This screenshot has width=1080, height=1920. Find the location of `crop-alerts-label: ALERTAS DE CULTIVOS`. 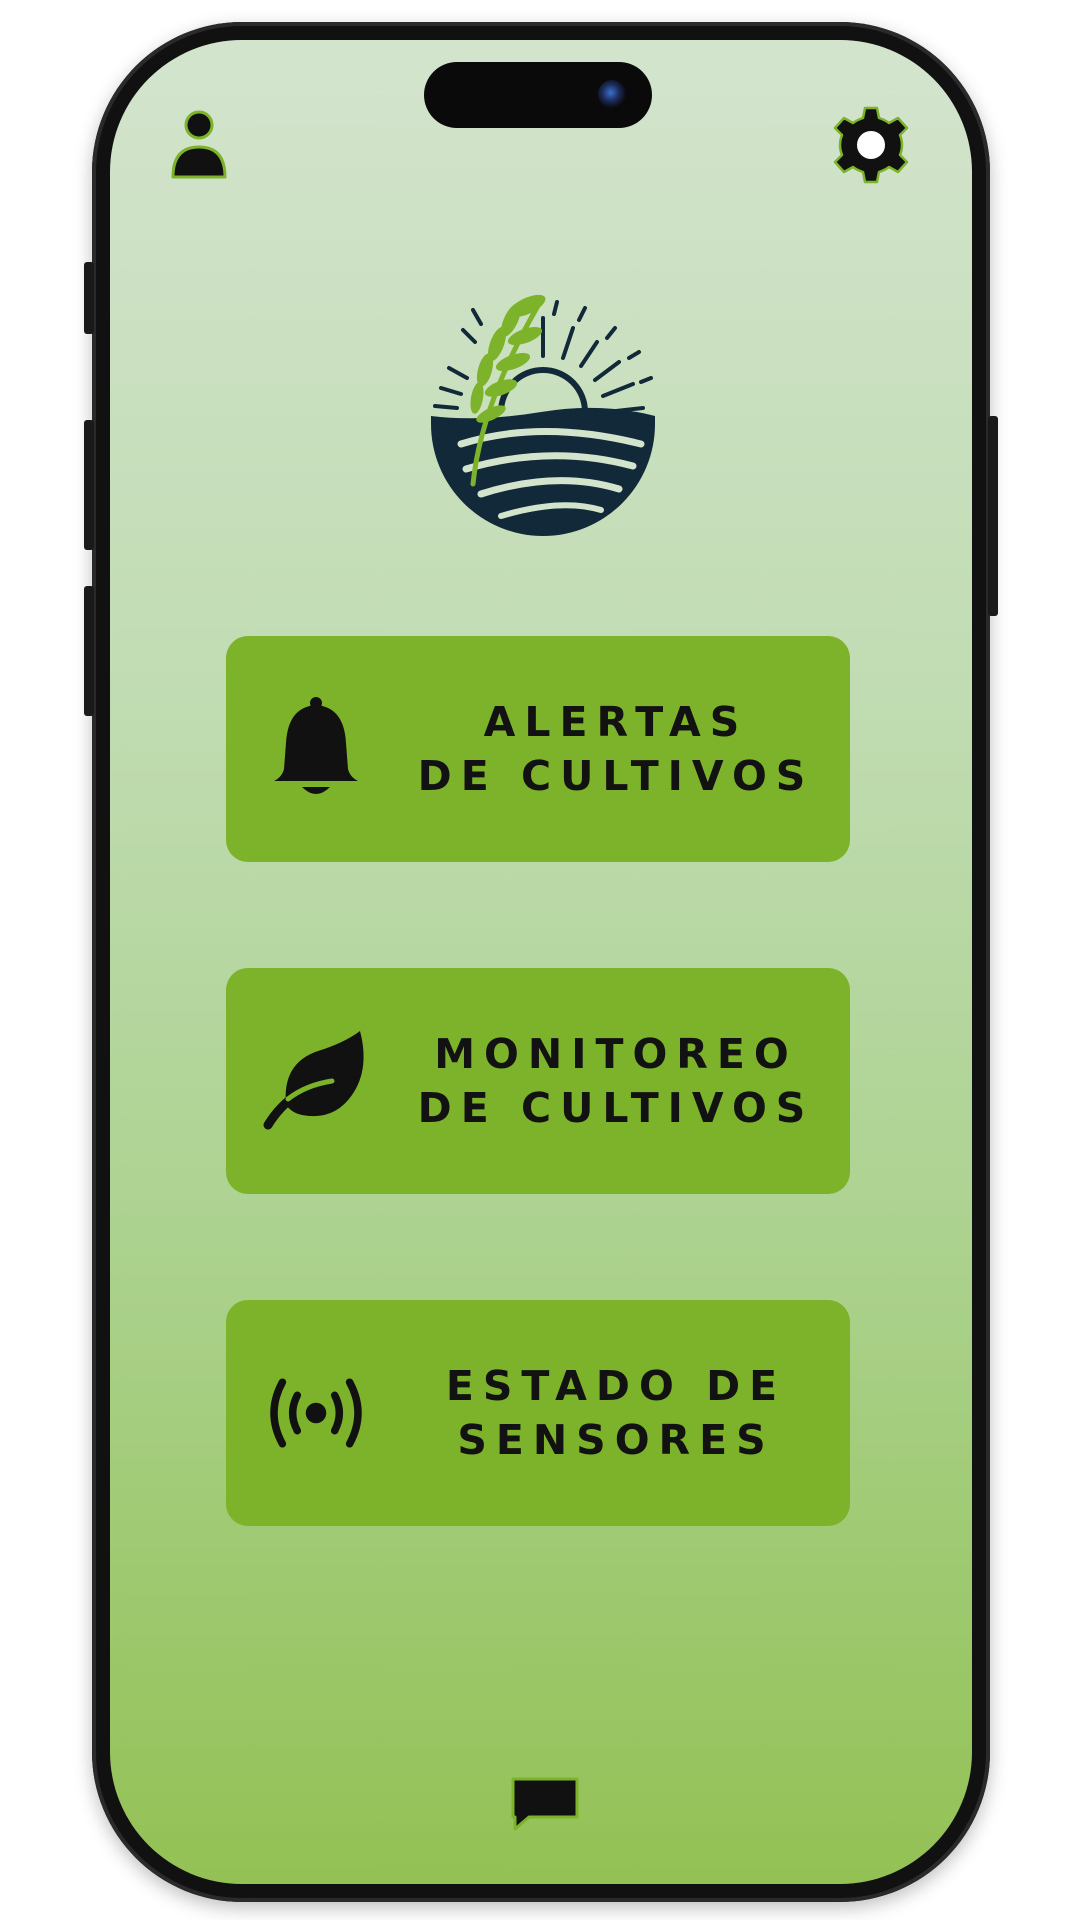

crop-alerts-label: ALERTAS DE CULTIVOS is located at coordinates (616, 749).